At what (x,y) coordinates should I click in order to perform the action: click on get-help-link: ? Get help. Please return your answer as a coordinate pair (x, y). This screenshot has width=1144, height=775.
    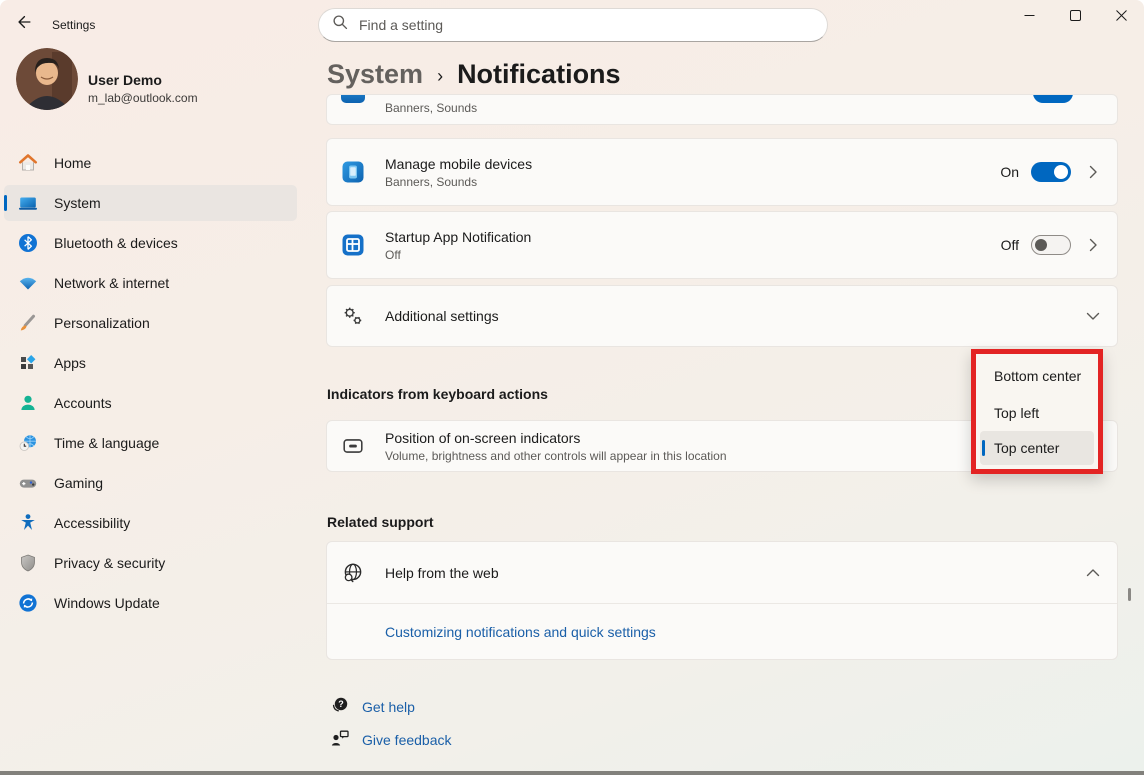
    Looking at the image, I should click on (372, 706).